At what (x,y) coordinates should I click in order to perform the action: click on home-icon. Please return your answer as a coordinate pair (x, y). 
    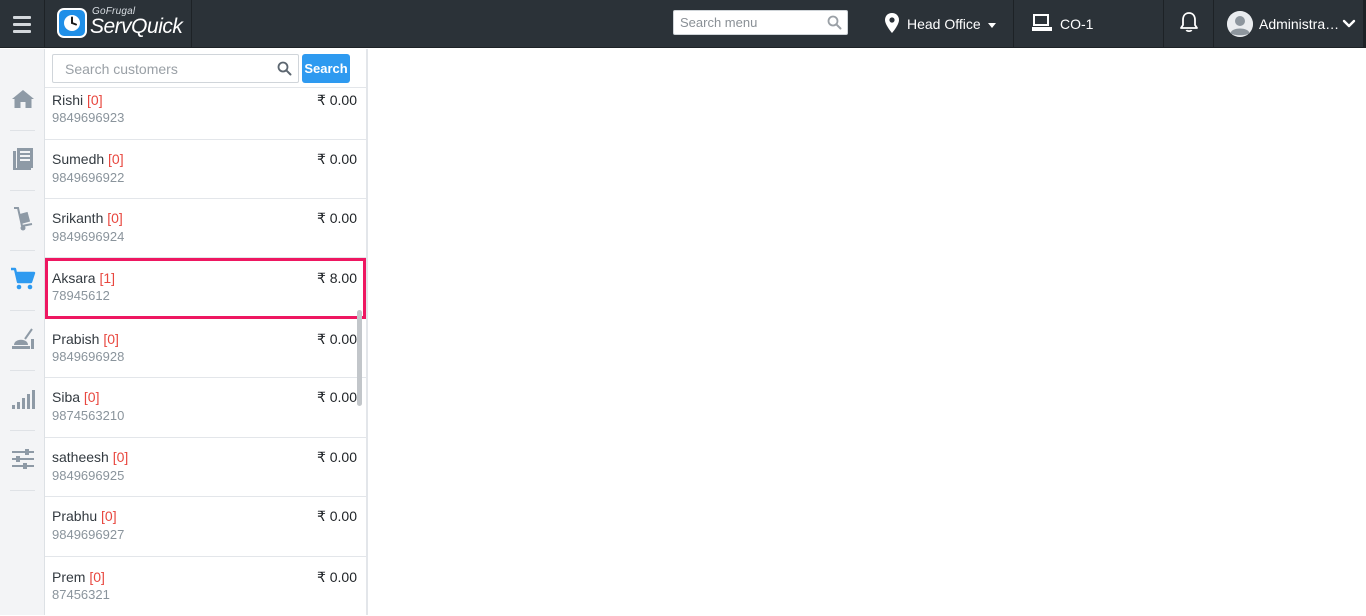
    Looking at the image, I should click on (23, 101).